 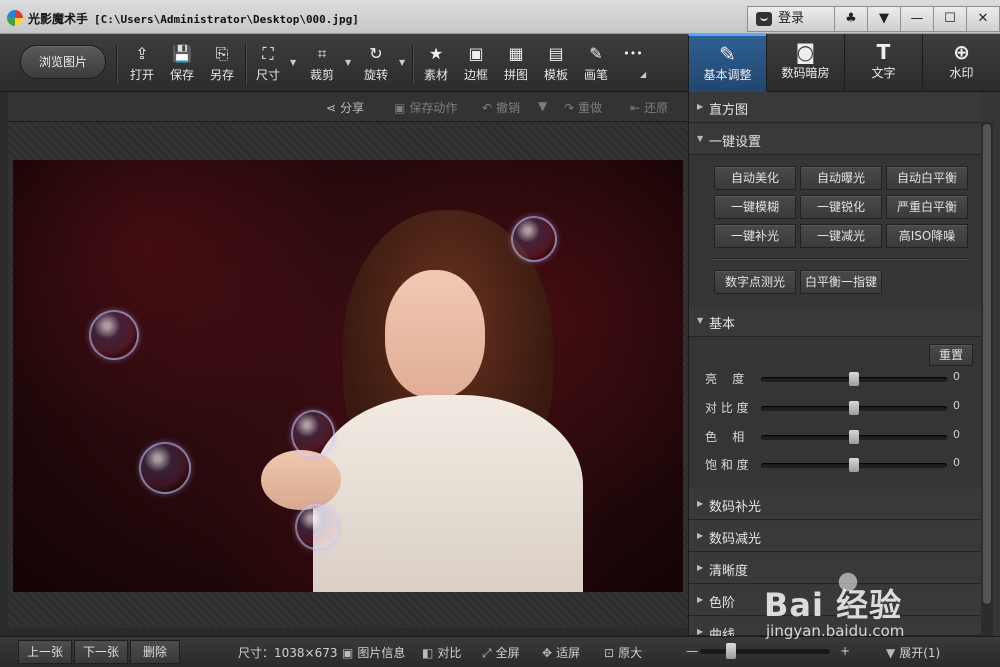 I want to click on login-button: 登录, so click(x=791, y=19).